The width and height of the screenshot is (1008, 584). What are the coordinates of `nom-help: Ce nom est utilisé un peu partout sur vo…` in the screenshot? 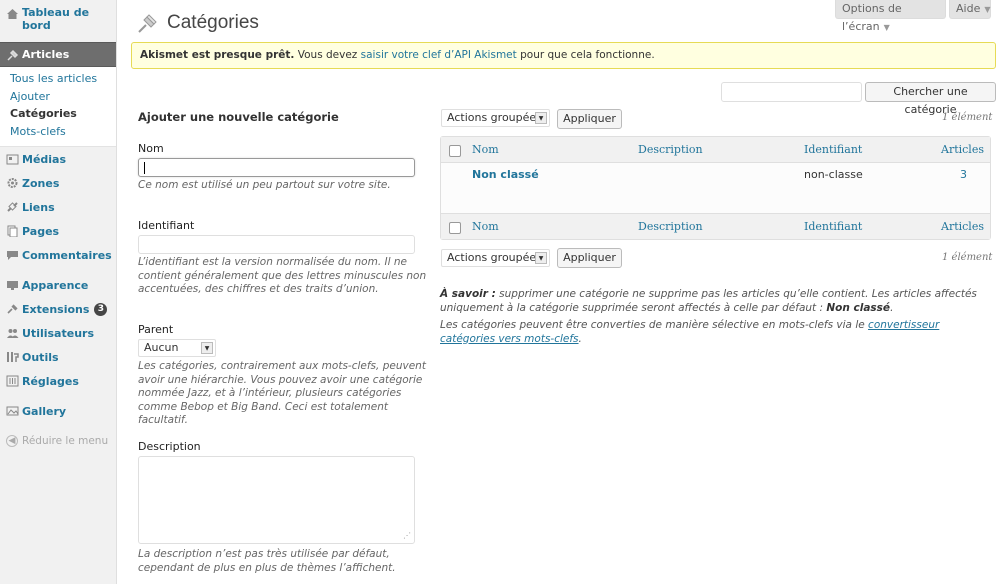 It's located at (264, 185).